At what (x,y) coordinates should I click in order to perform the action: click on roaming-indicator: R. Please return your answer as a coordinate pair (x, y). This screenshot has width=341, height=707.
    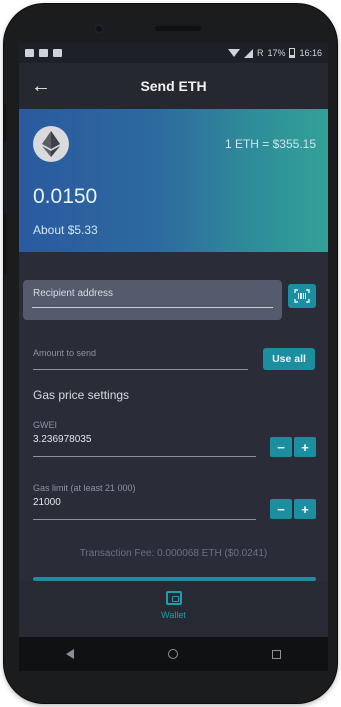
    Looking at the image, I should click on (260, 53).